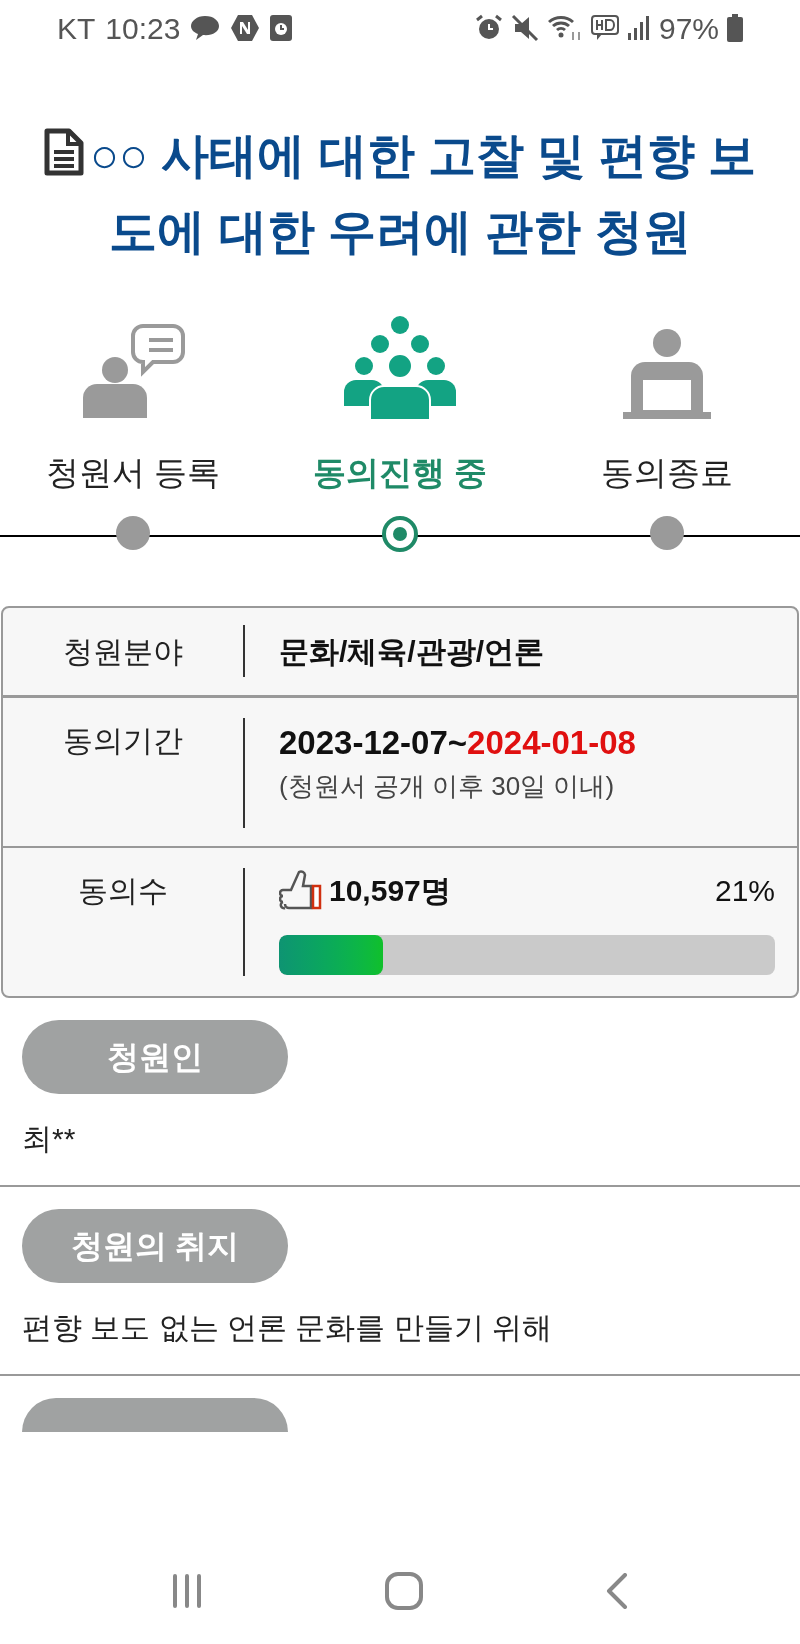 Image resolution: width=800 pixels, height=1644 pixels. What do you see at coordinates (155, 1245) in the screenshot?
I see `section-heading: 청원의 취지` at bounding box center [155, 1245].